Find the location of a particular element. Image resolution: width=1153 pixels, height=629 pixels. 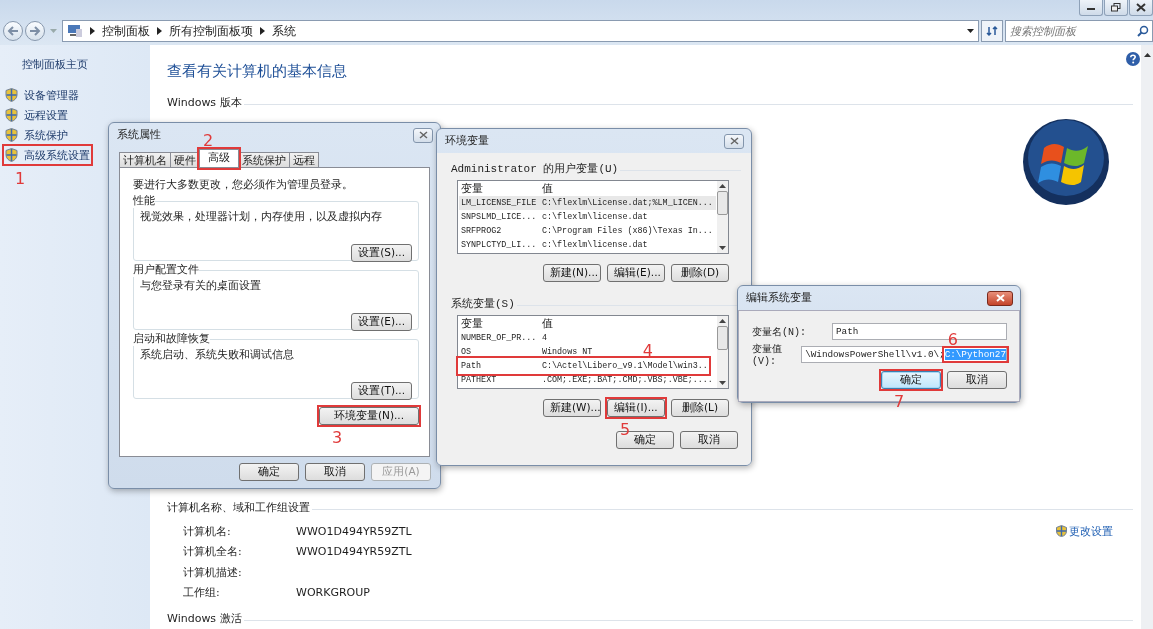

group-description: 视觉效果，处理器计划，内存使用，以及虚拟内存 is located at coordinates (261, 217).